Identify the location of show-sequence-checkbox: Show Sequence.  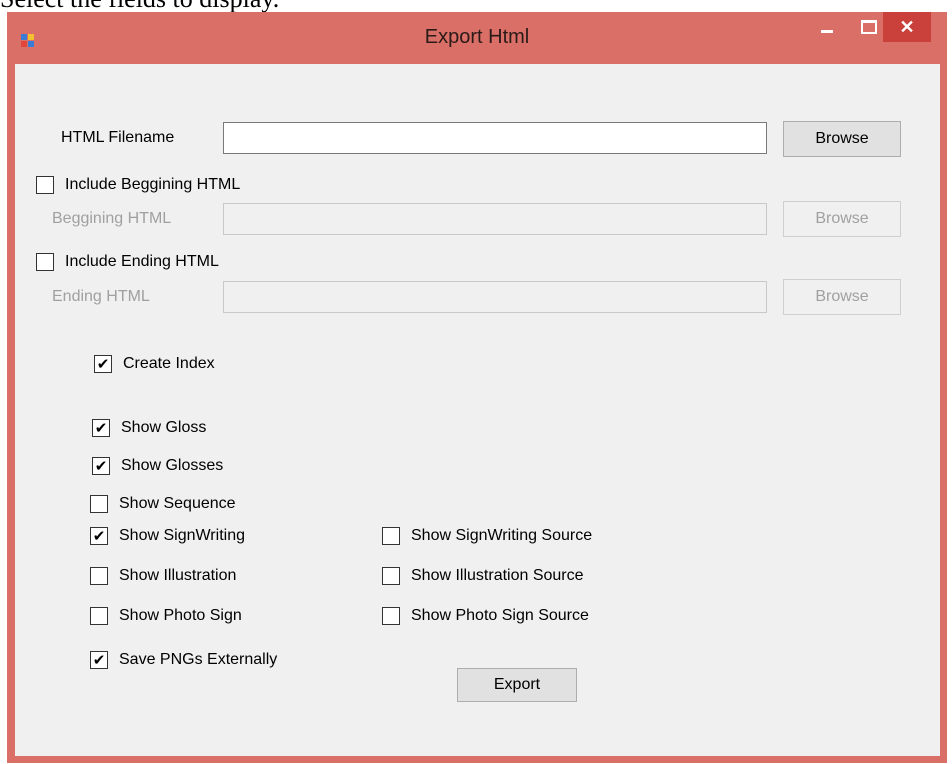
(163, 504).